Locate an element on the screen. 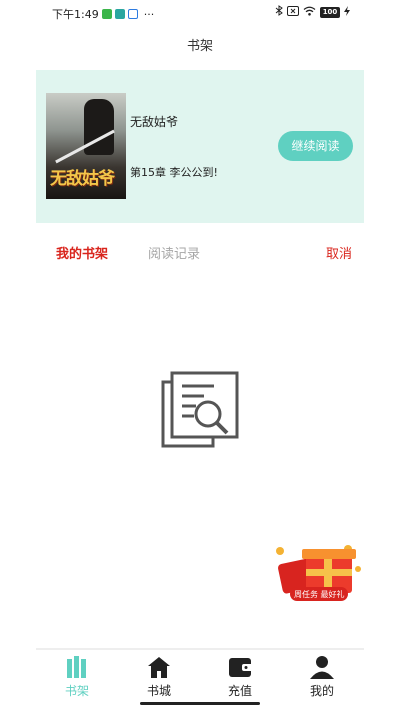 The width and height of the screenshot is (400, 711). nav-label-profile: 我的 is located at coordinates (321, 691).